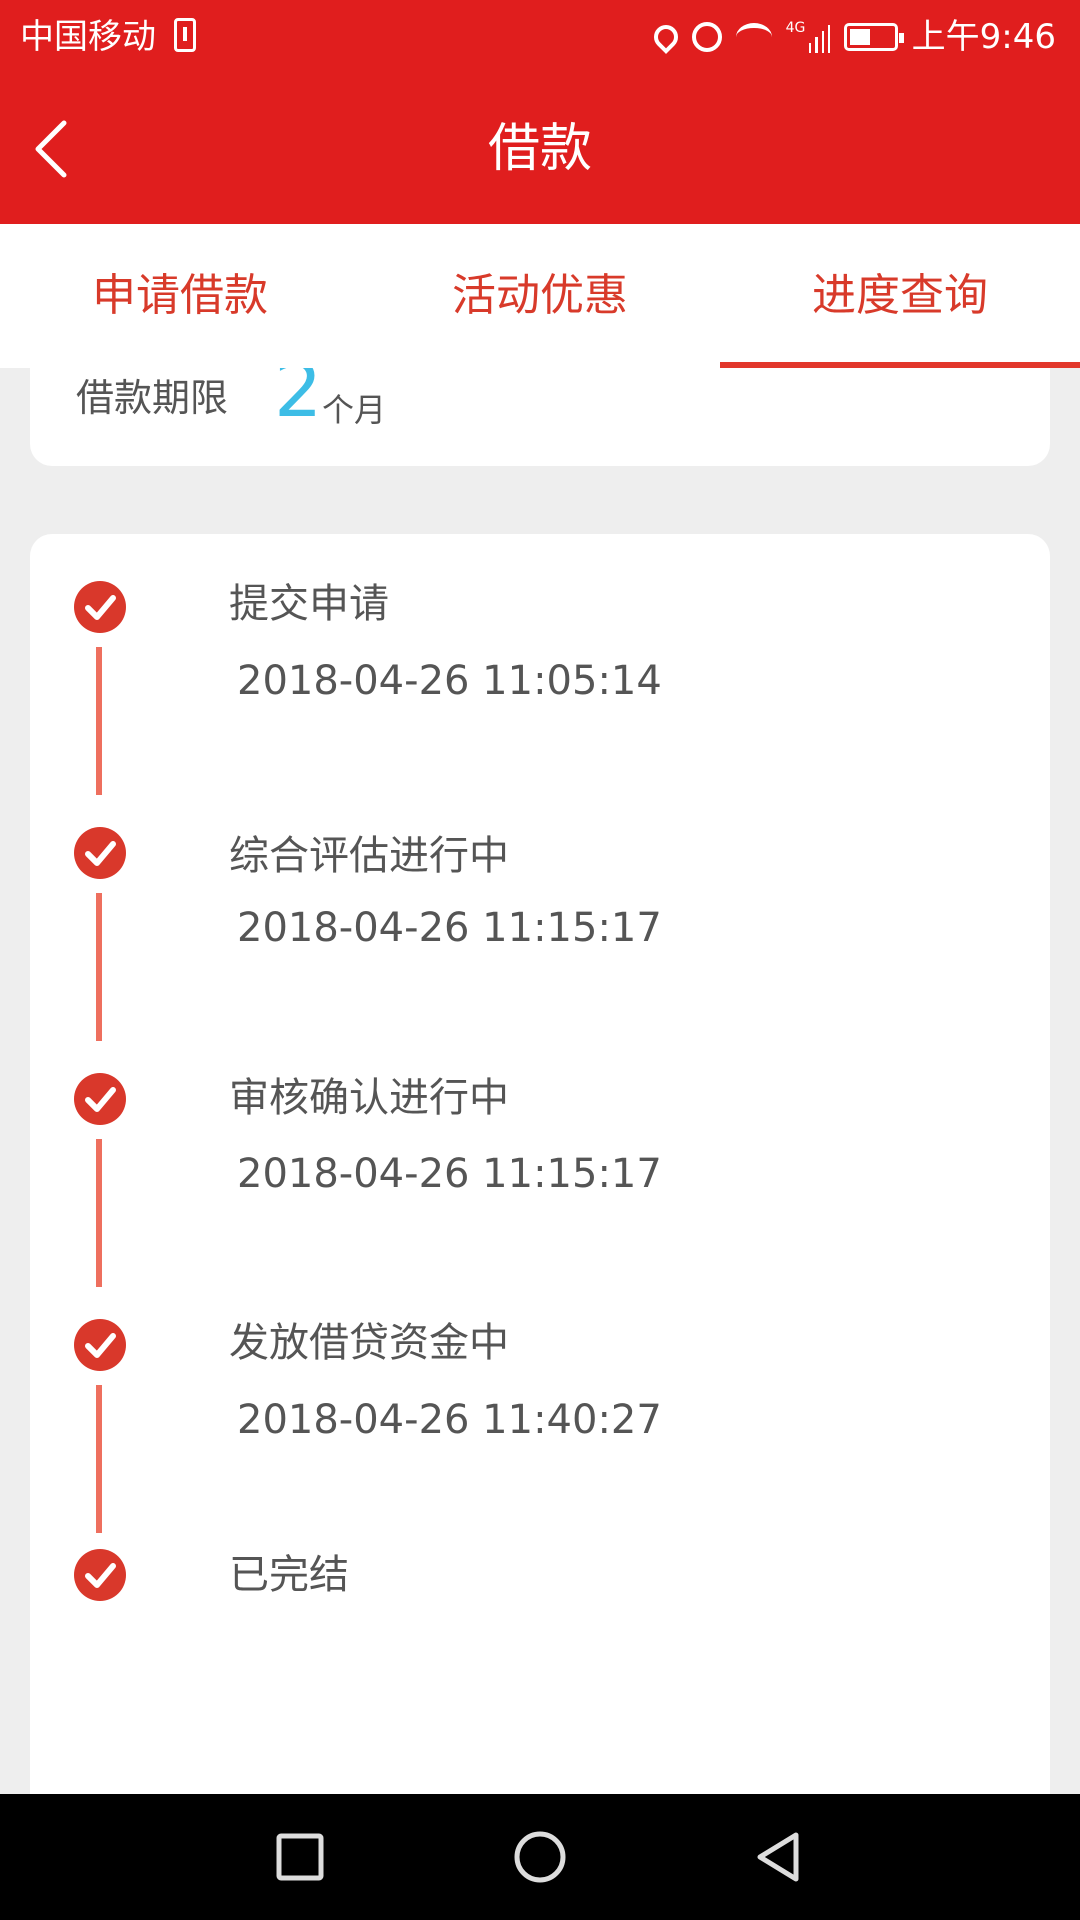 This screenshot has height=1920, width=1080. I want to click on battery-icon, so click(873, 37).